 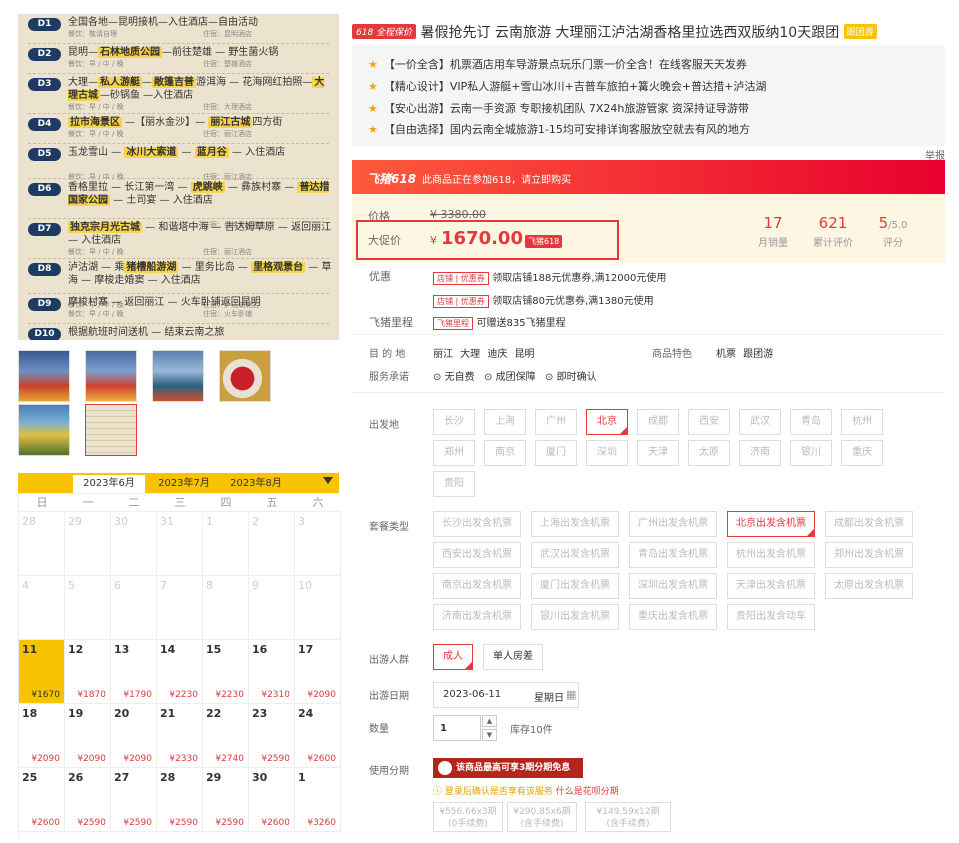 I want to click on city-option: 青岛, so click(x=811, y=422).